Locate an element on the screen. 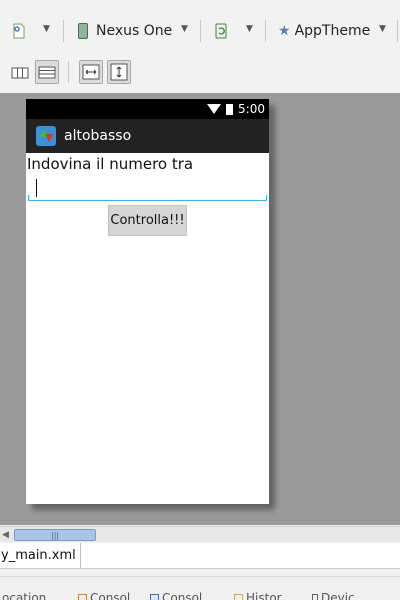 The width and height of the screenshot is (400, 600). layout-columns-button is located at coordinates (20, 72).